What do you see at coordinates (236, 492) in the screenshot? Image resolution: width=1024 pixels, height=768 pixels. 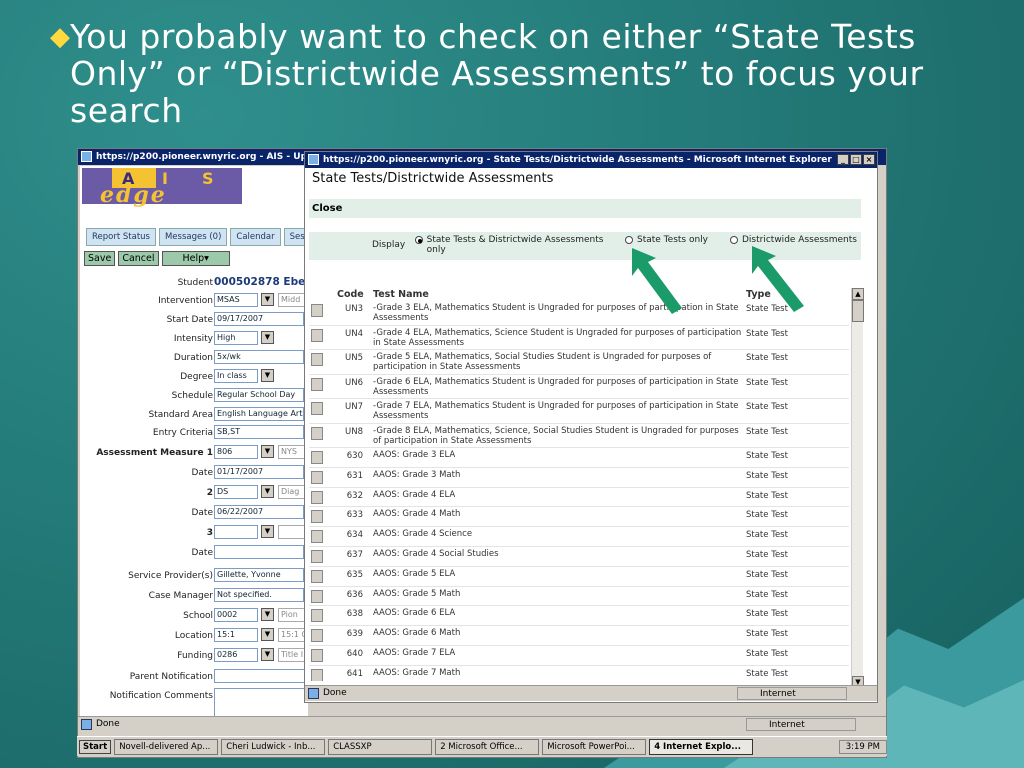 I see `field-input: DS` at bounding box center [236, 492].